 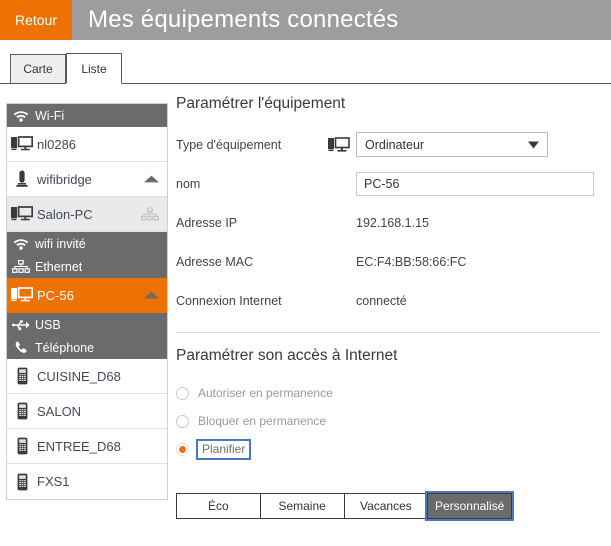 I want to click on sidebar-item-wifibridge: wifibridge, so click(x=87, y=179).